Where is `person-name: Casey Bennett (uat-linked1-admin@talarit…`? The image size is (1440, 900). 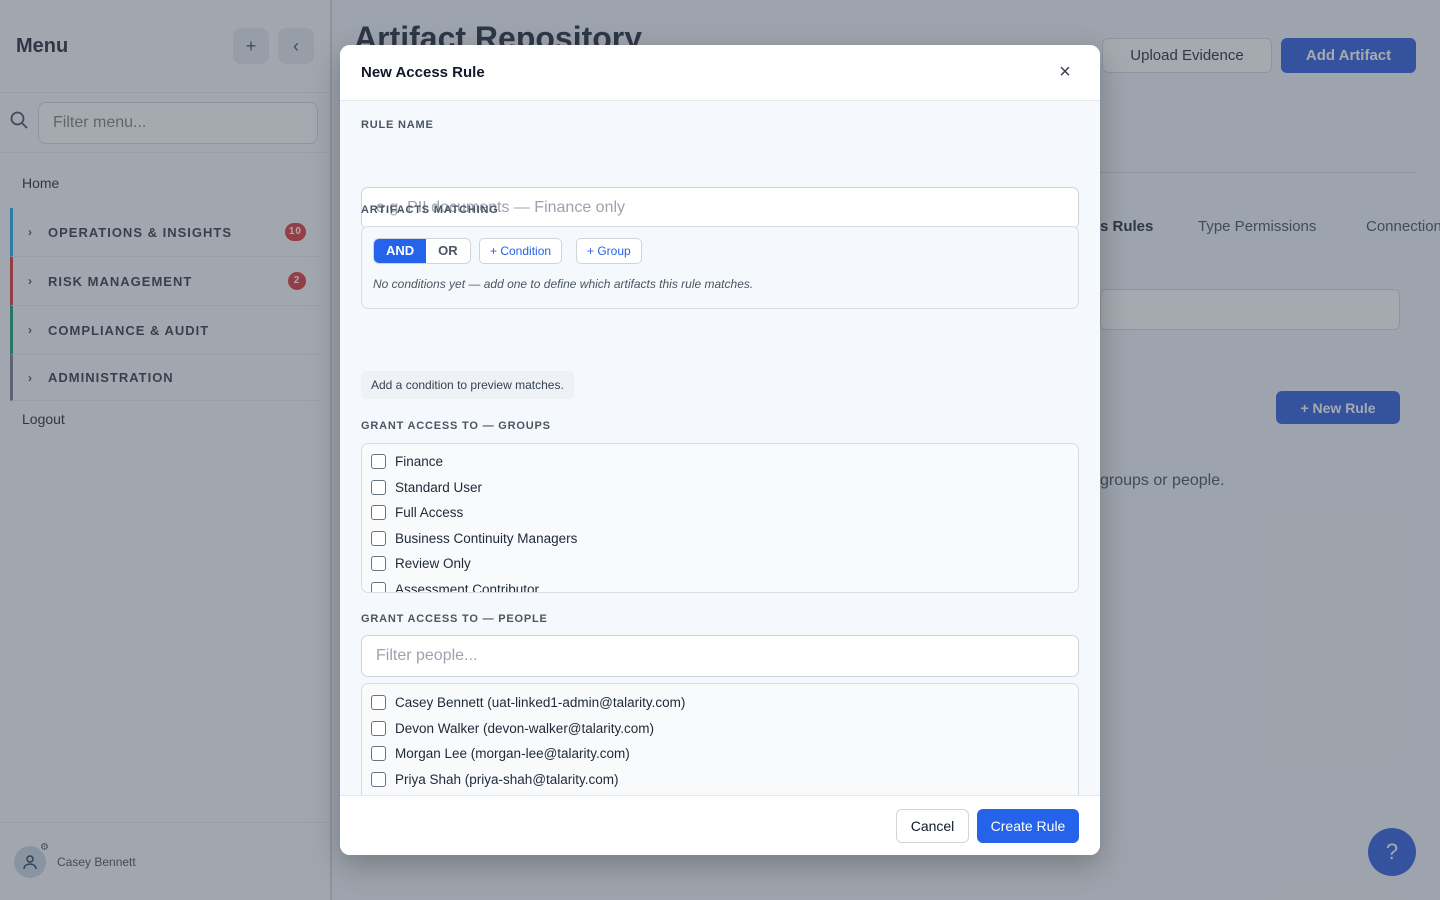
person-name: Casey Bennett (uat-linked1-admin@talarit… is located at coordinates (540, 703).